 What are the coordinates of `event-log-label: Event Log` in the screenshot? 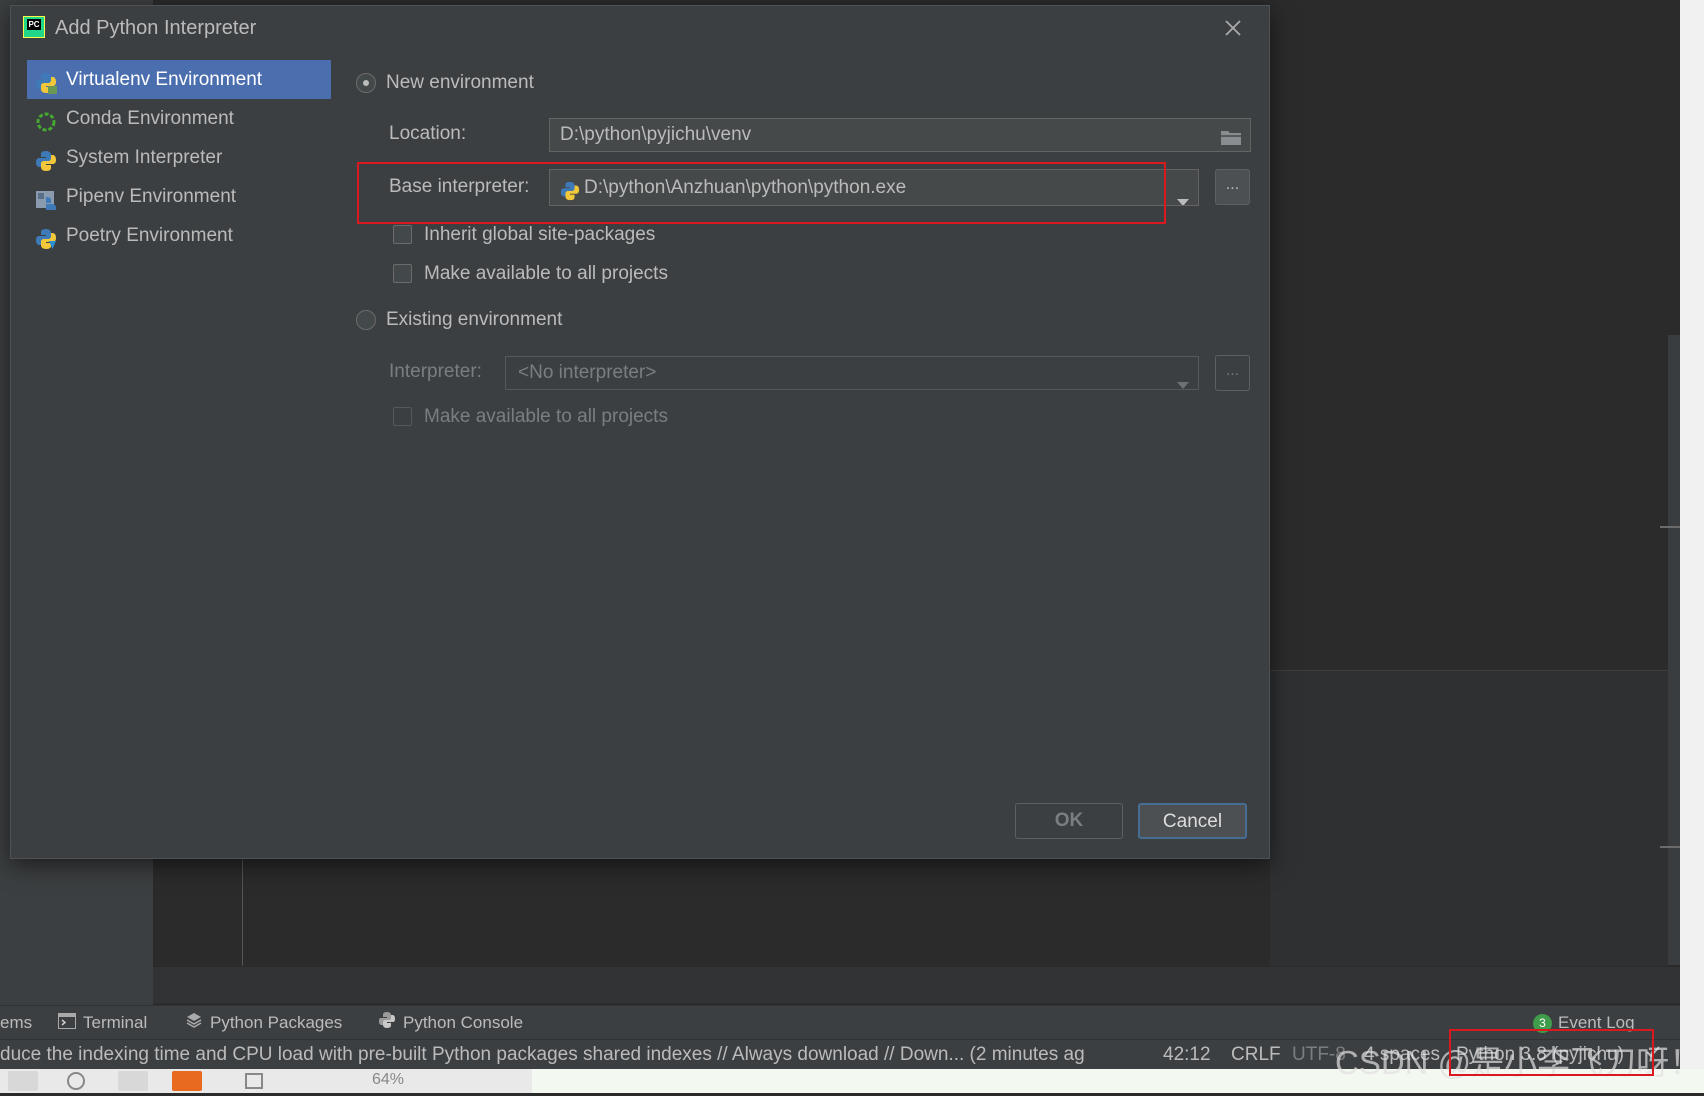 It's located at (1596, 1022).